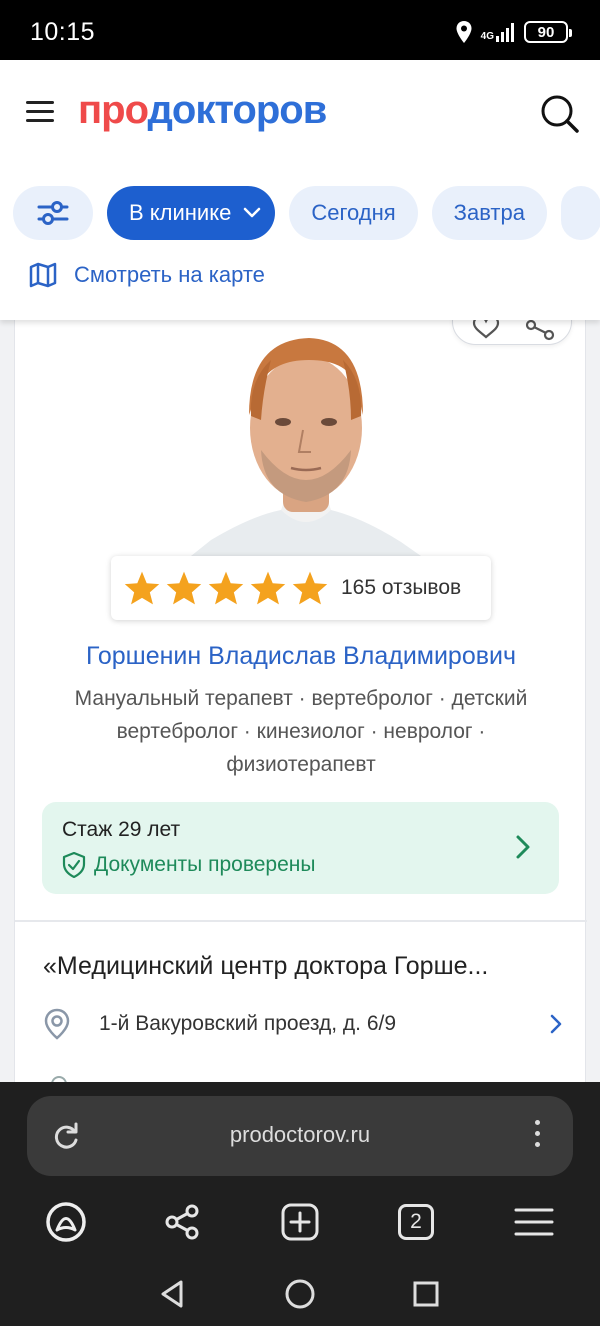 The height and width of the screenshot is (1326, 600). Describe the element at coordinates (180, 212) in the screenshot. I see `chip-in-clinic-label: В клинике` at that location.